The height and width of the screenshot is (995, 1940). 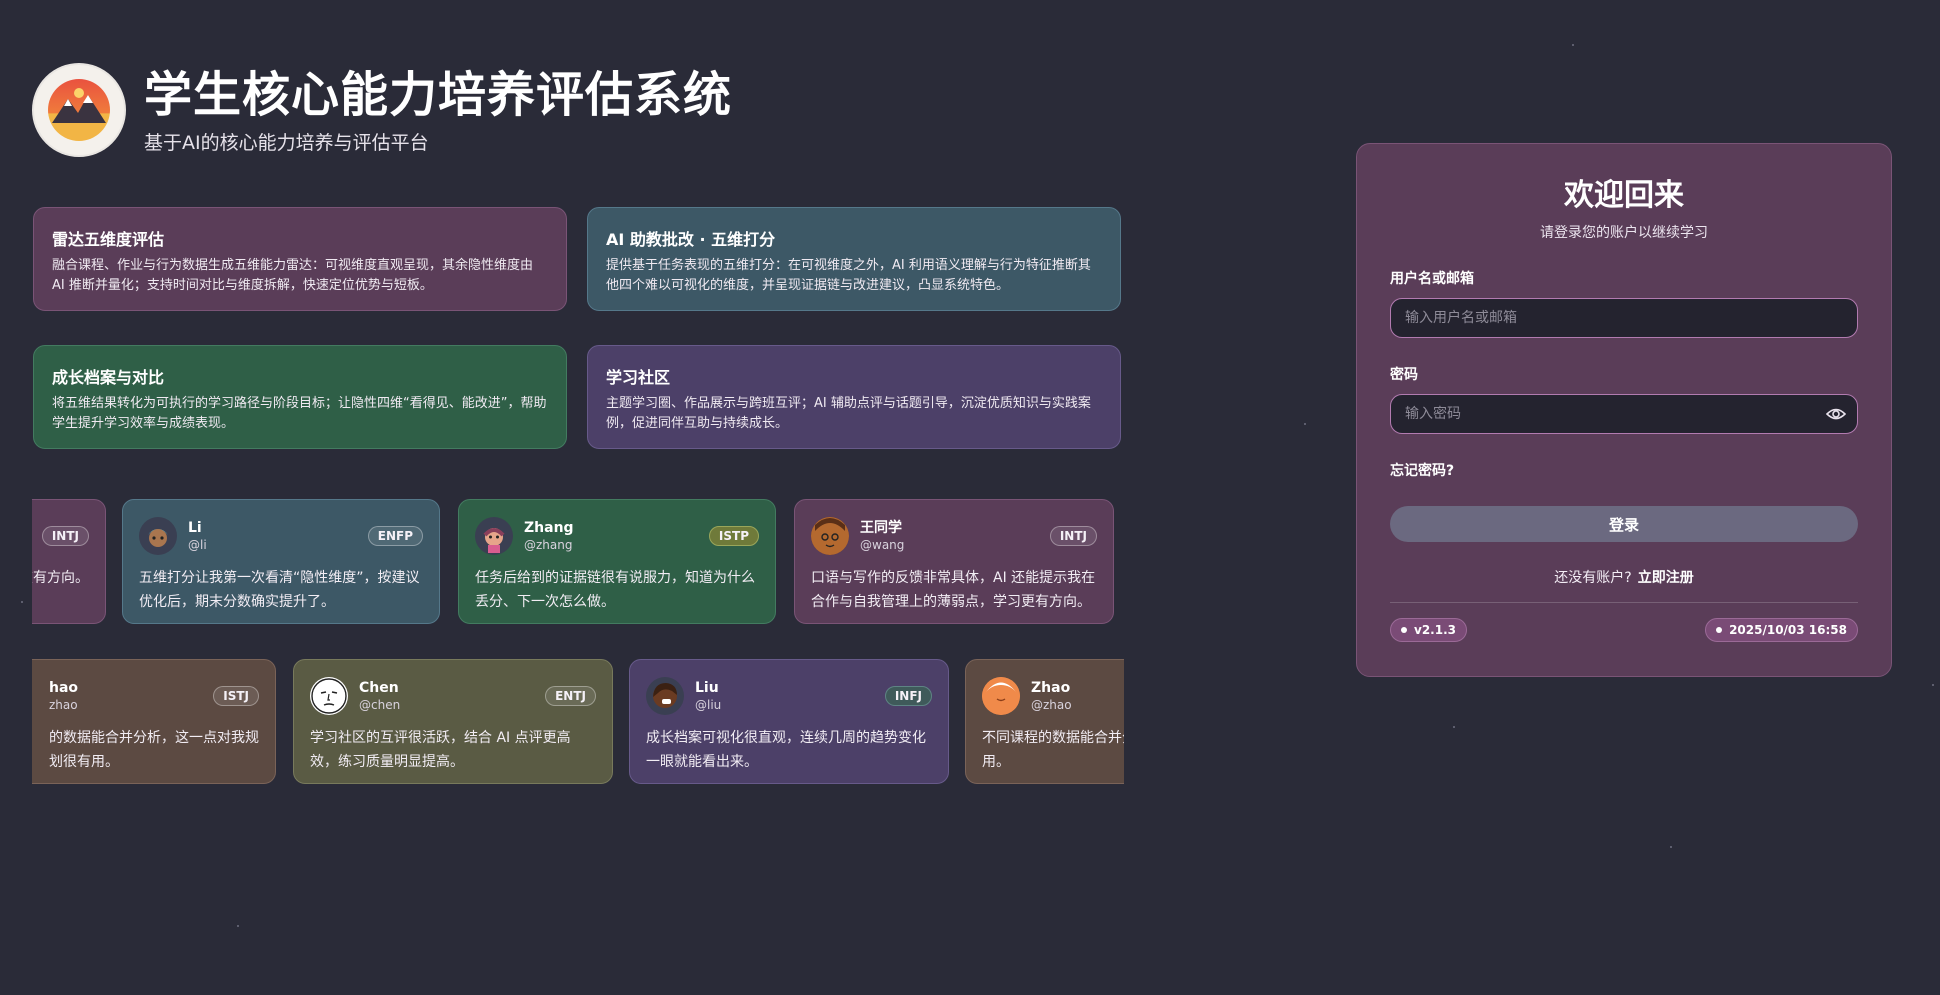 I want to click on reviewer-name: Zhao, so click(x=1051, y=688).